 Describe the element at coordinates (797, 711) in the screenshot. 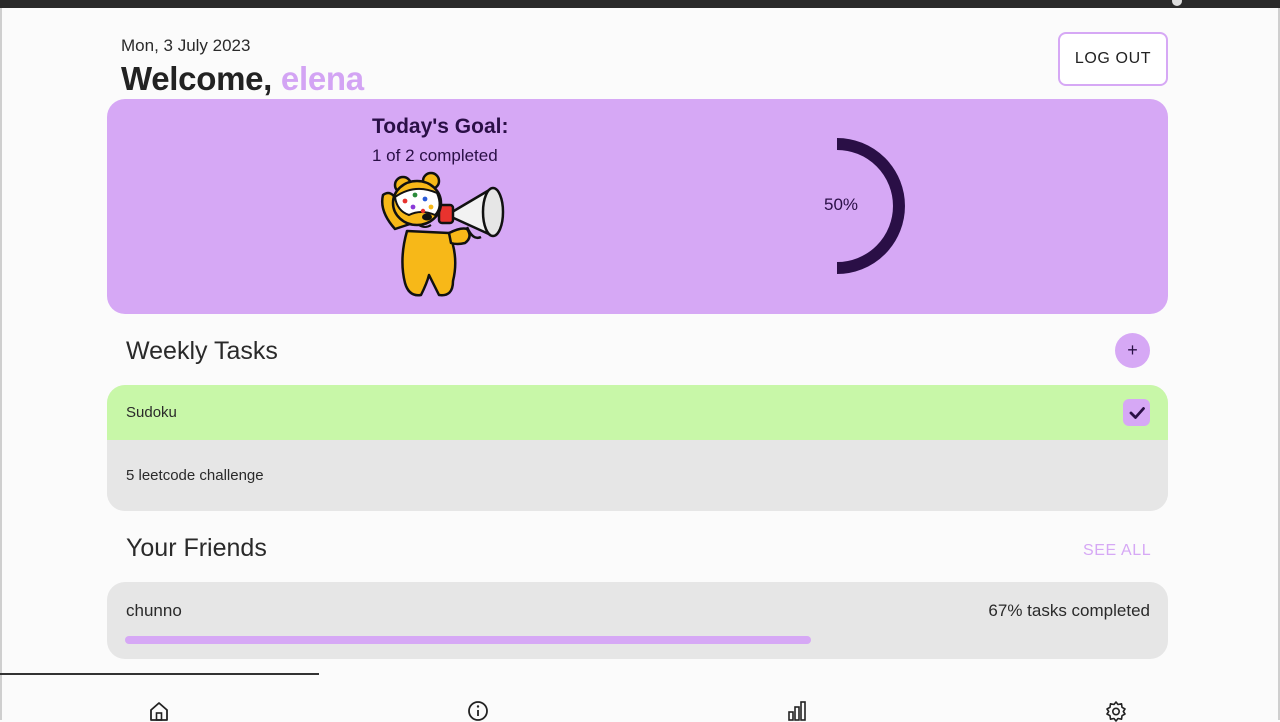

I see `stats-icon` at that location.